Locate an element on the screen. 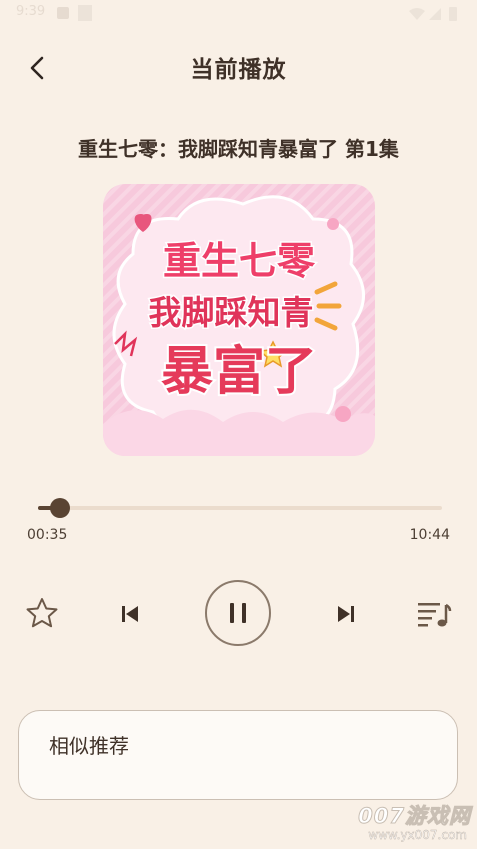  track-title: 重生七零：我脚踩知青暴富了 第1集 is located at coordinates (238, 149).